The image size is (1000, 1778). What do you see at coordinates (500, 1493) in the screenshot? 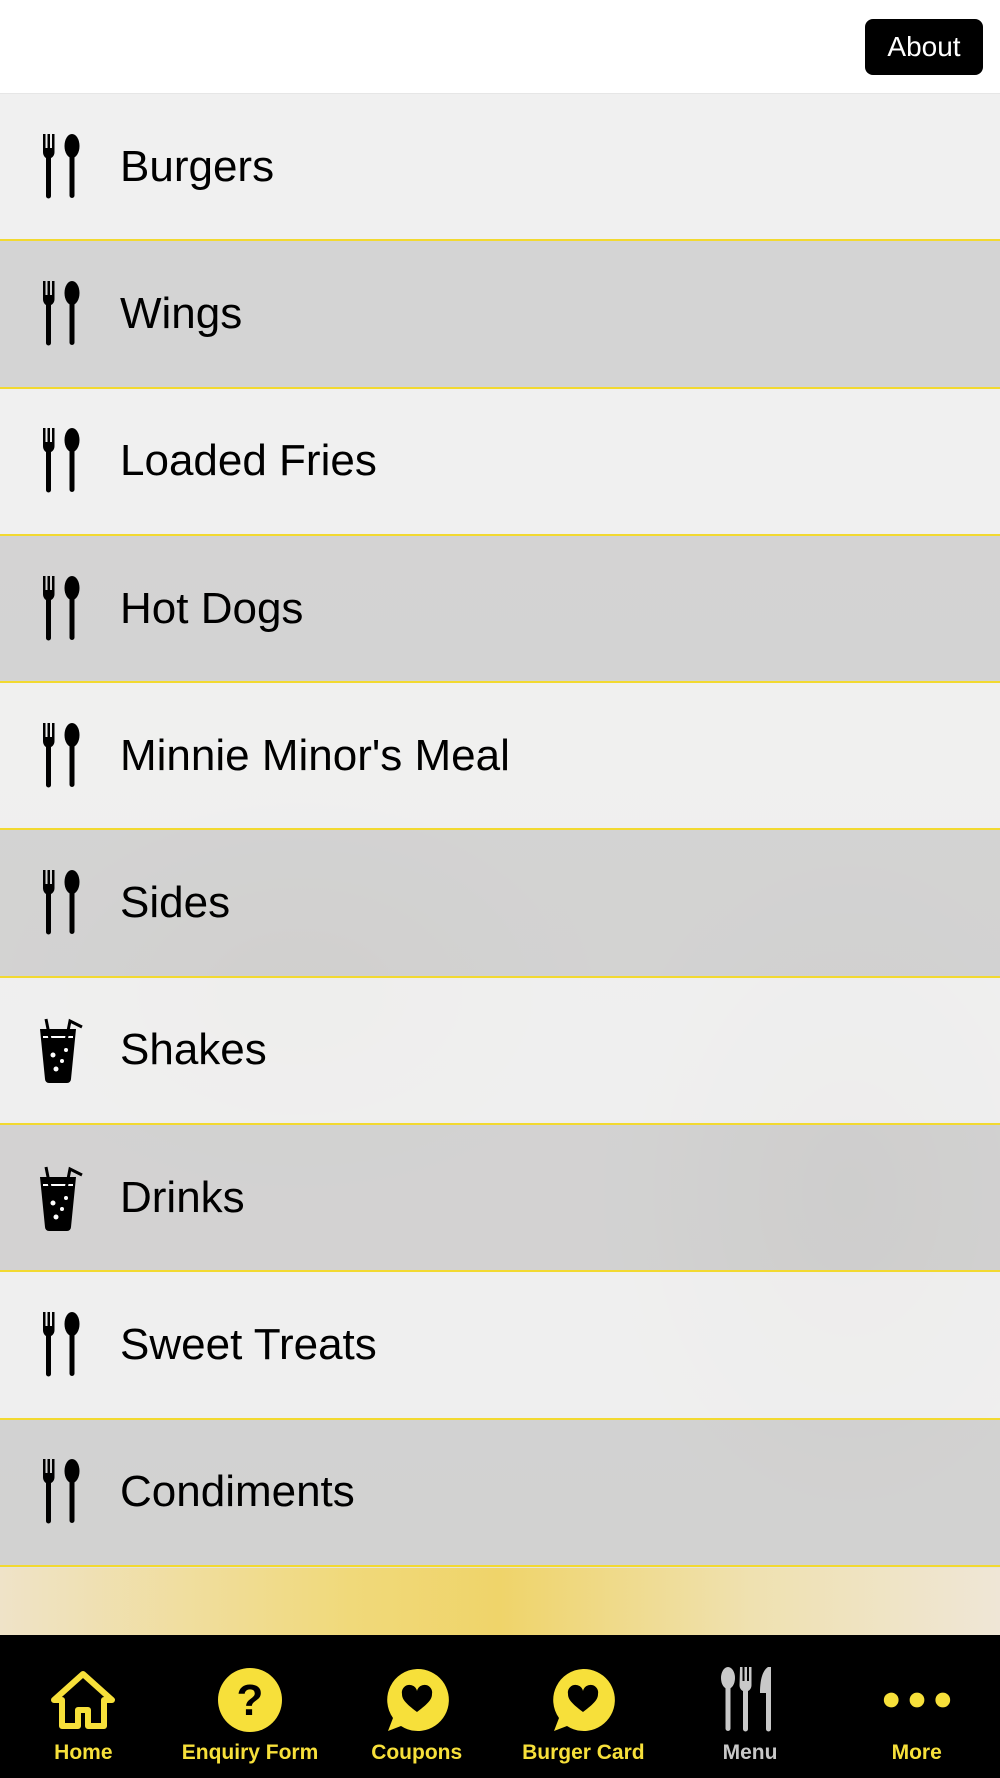
I see `menu-item-condiments: Condiments` at bounding box center [500, 1493].